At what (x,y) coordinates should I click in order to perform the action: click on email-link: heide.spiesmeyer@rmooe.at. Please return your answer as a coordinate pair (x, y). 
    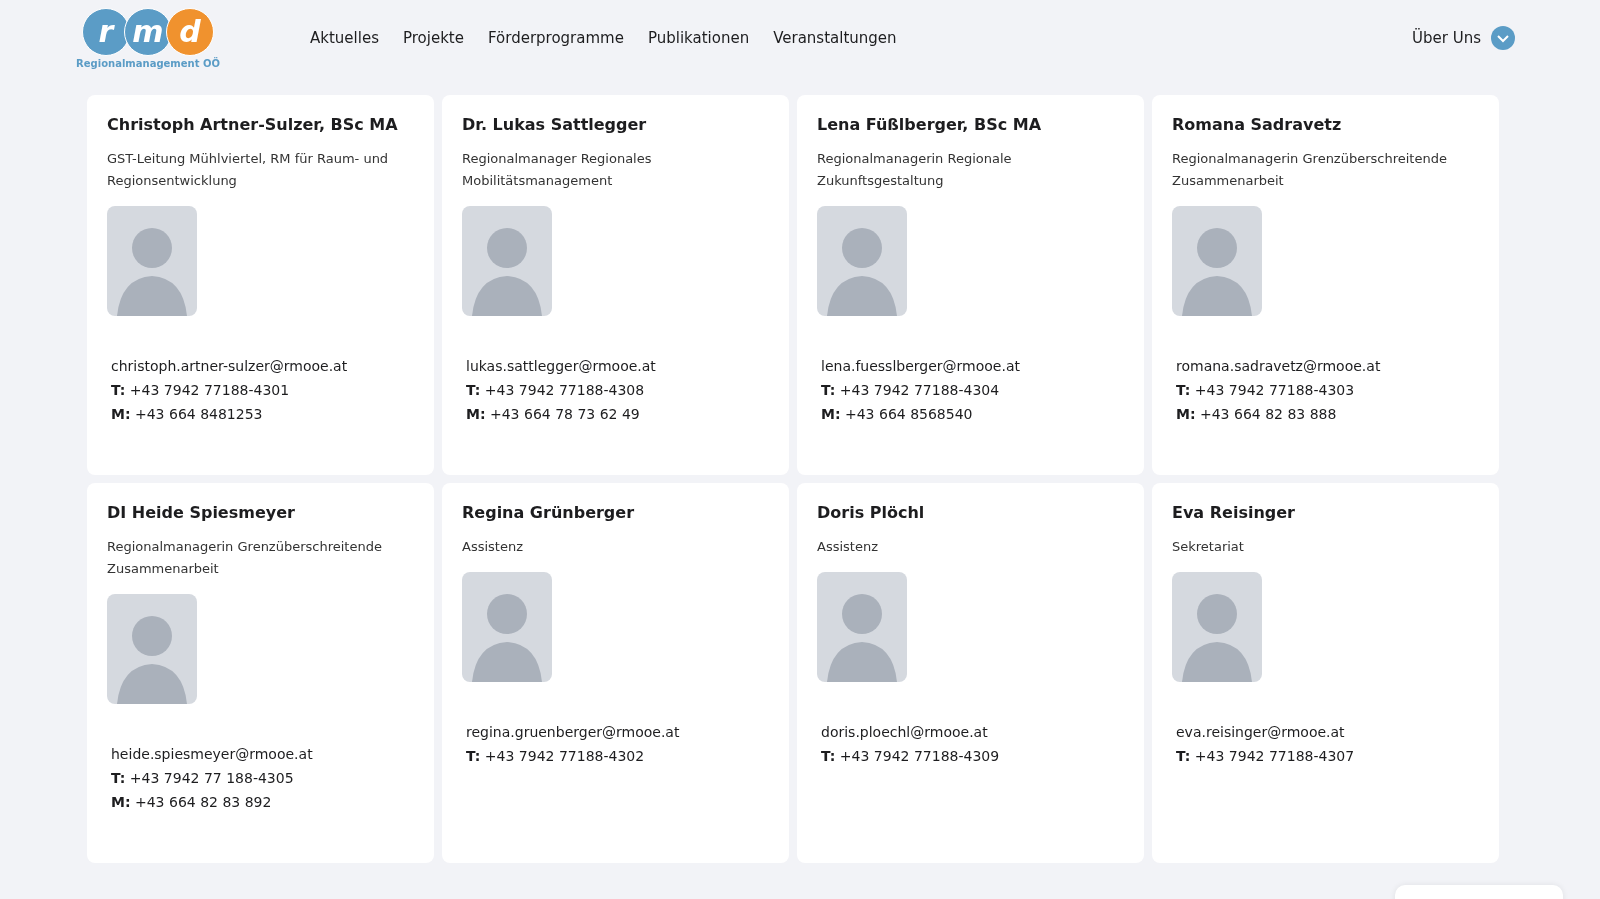
    Looking at the image, I should click on (262, 754).